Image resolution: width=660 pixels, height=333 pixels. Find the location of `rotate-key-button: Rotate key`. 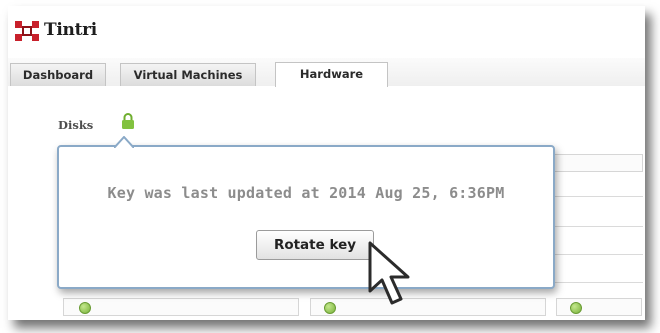

rotate-key-button: Rotate key is located at coordinates (315, 245).